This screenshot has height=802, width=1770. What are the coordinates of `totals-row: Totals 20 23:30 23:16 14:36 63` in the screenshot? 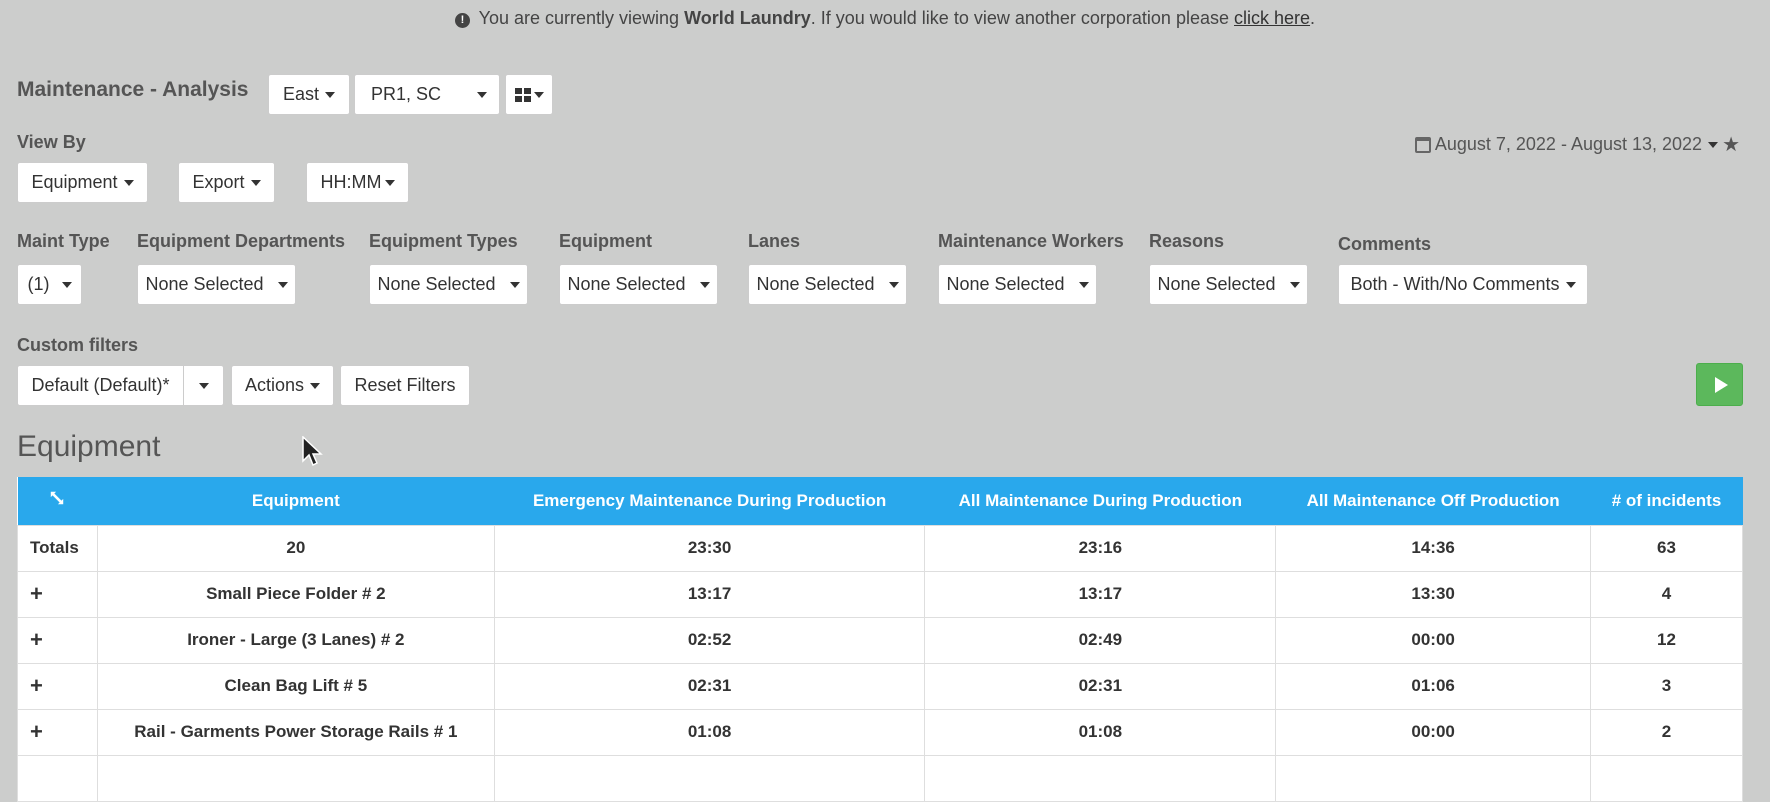 It's located at (880, 548).